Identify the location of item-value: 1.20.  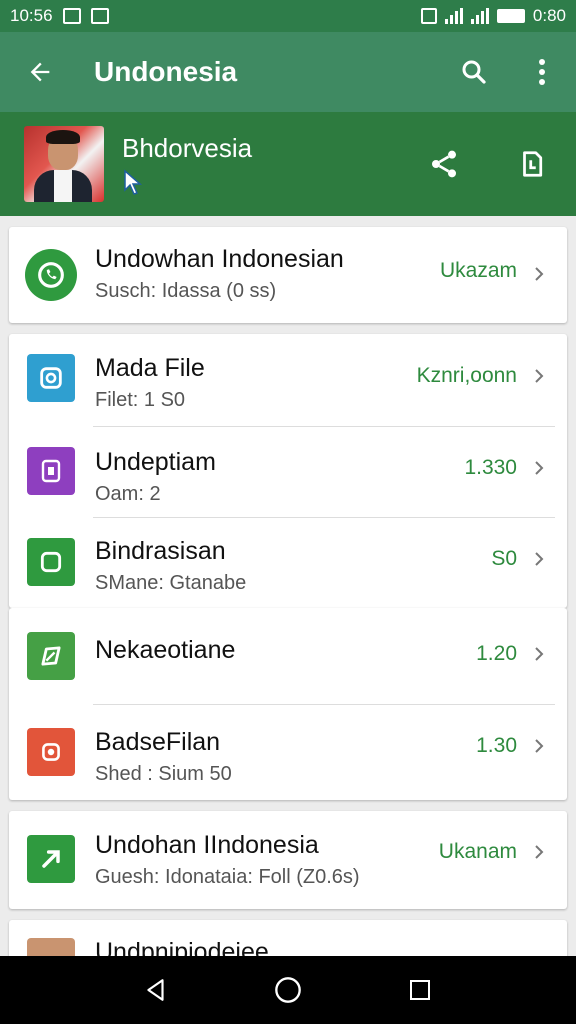
(496, 653).